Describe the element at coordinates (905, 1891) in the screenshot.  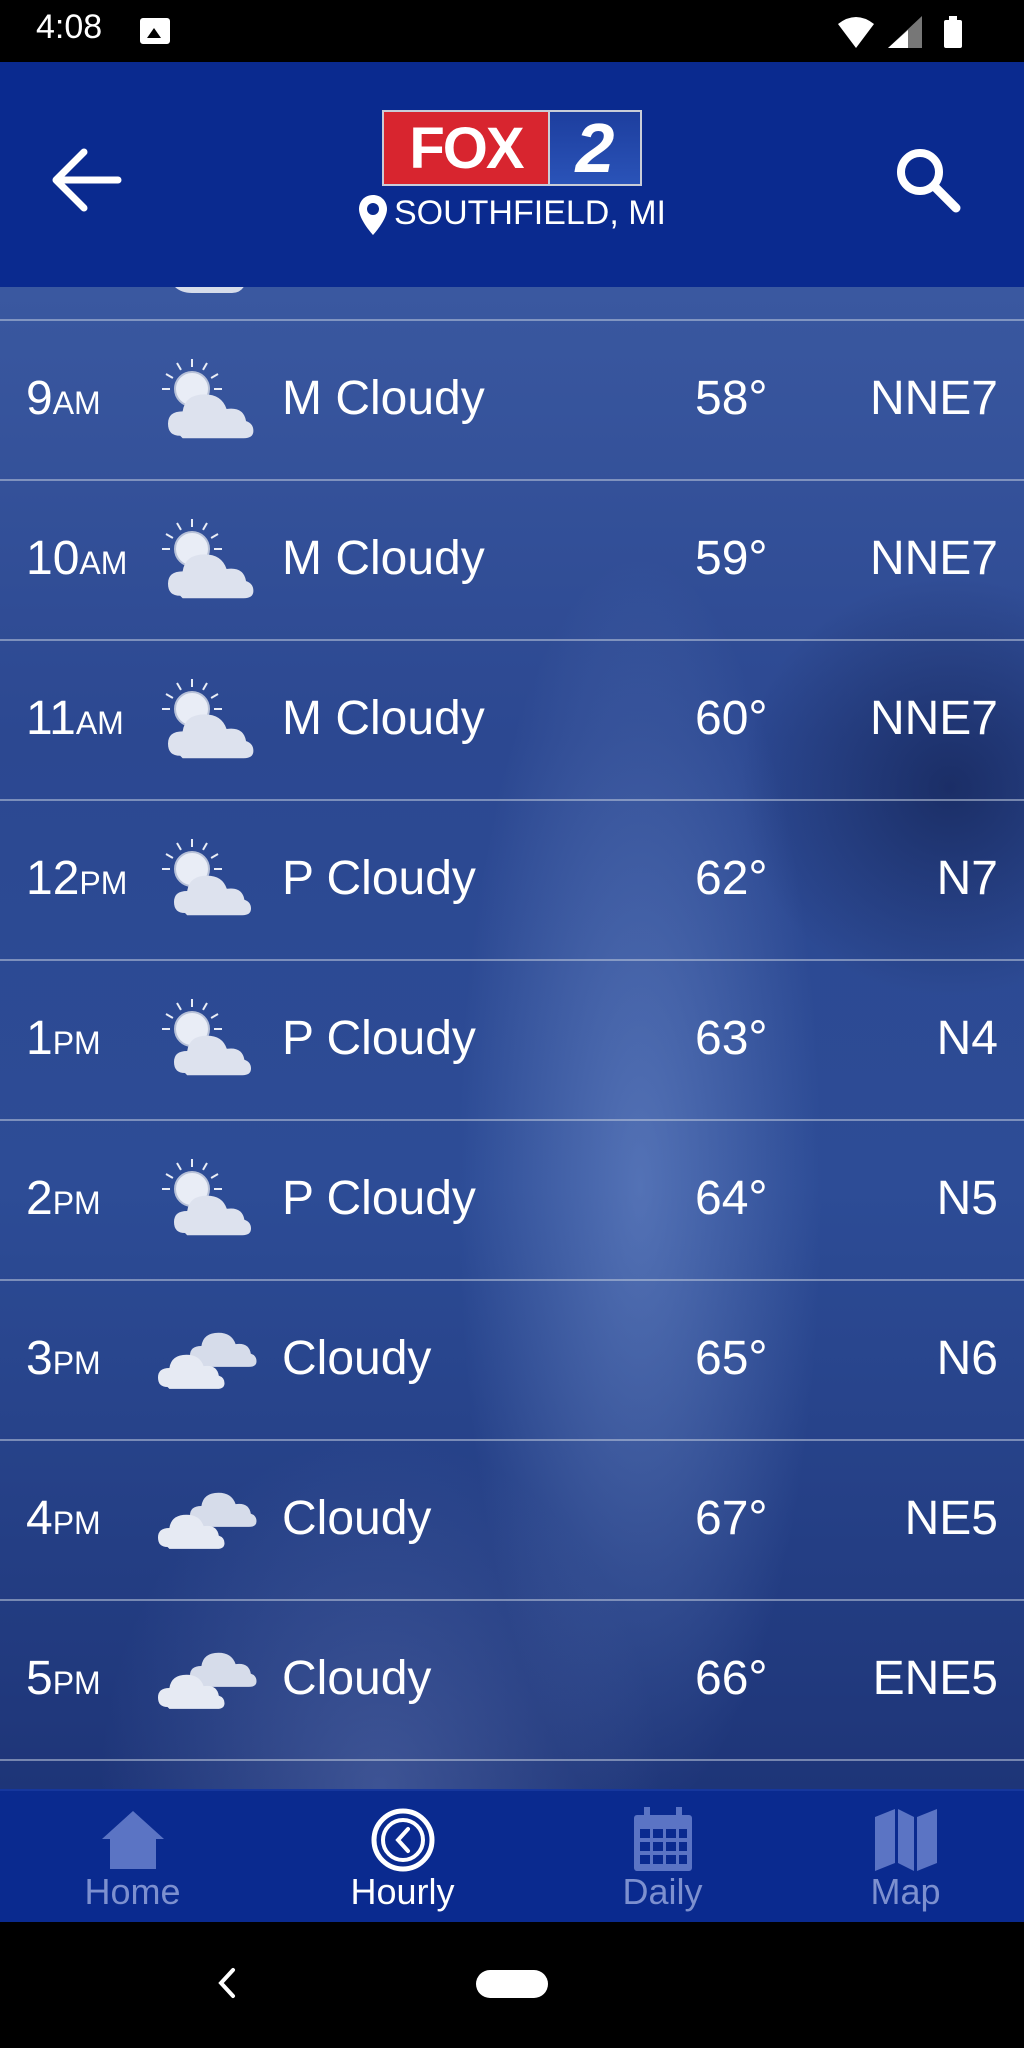
I see `nav-map-label: Map` at that location.